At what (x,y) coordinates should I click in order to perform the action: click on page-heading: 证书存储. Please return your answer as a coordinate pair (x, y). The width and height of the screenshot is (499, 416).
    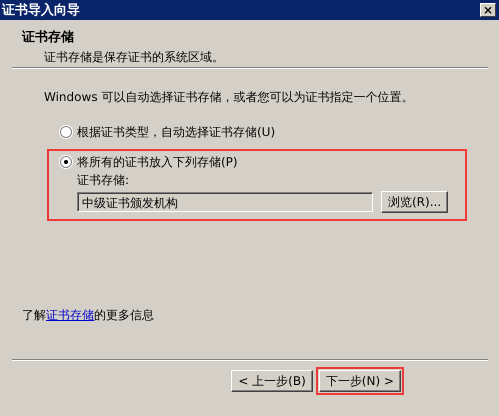
    Looking at the image, I should click on (48, 37).